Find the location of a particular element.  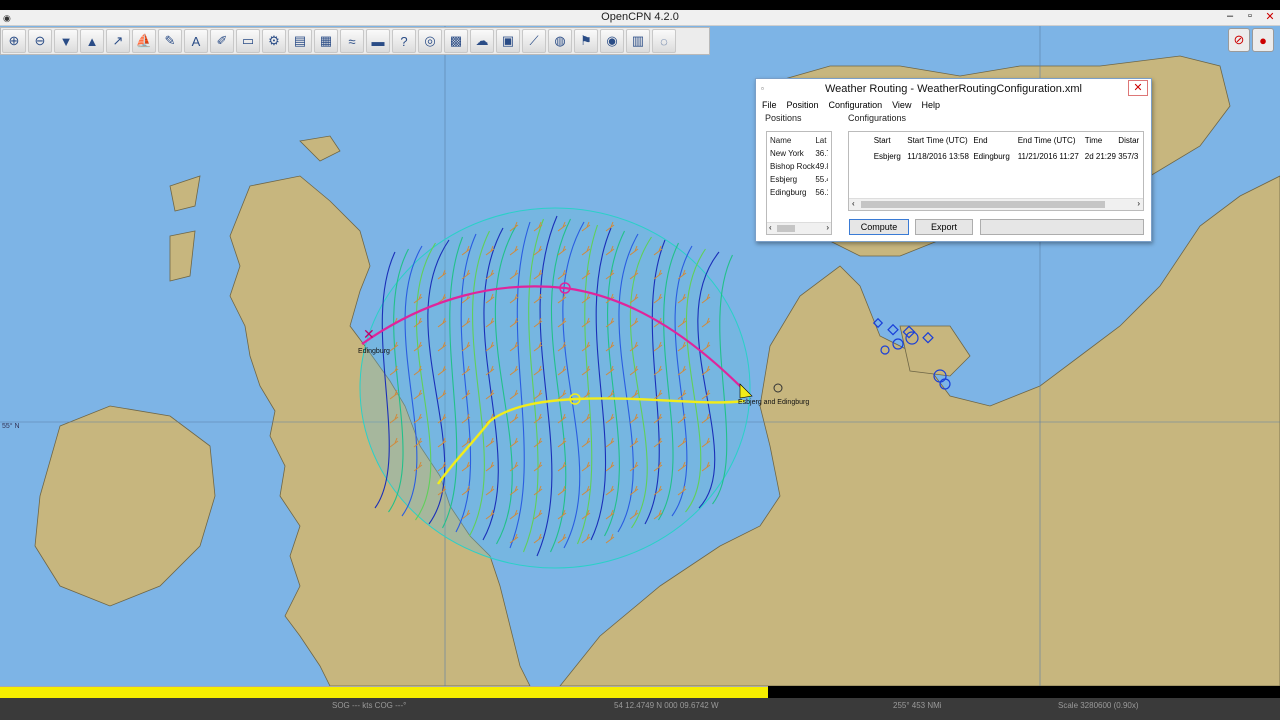

dialog-close-button: ✕ is located at coordinates (1138, 88).